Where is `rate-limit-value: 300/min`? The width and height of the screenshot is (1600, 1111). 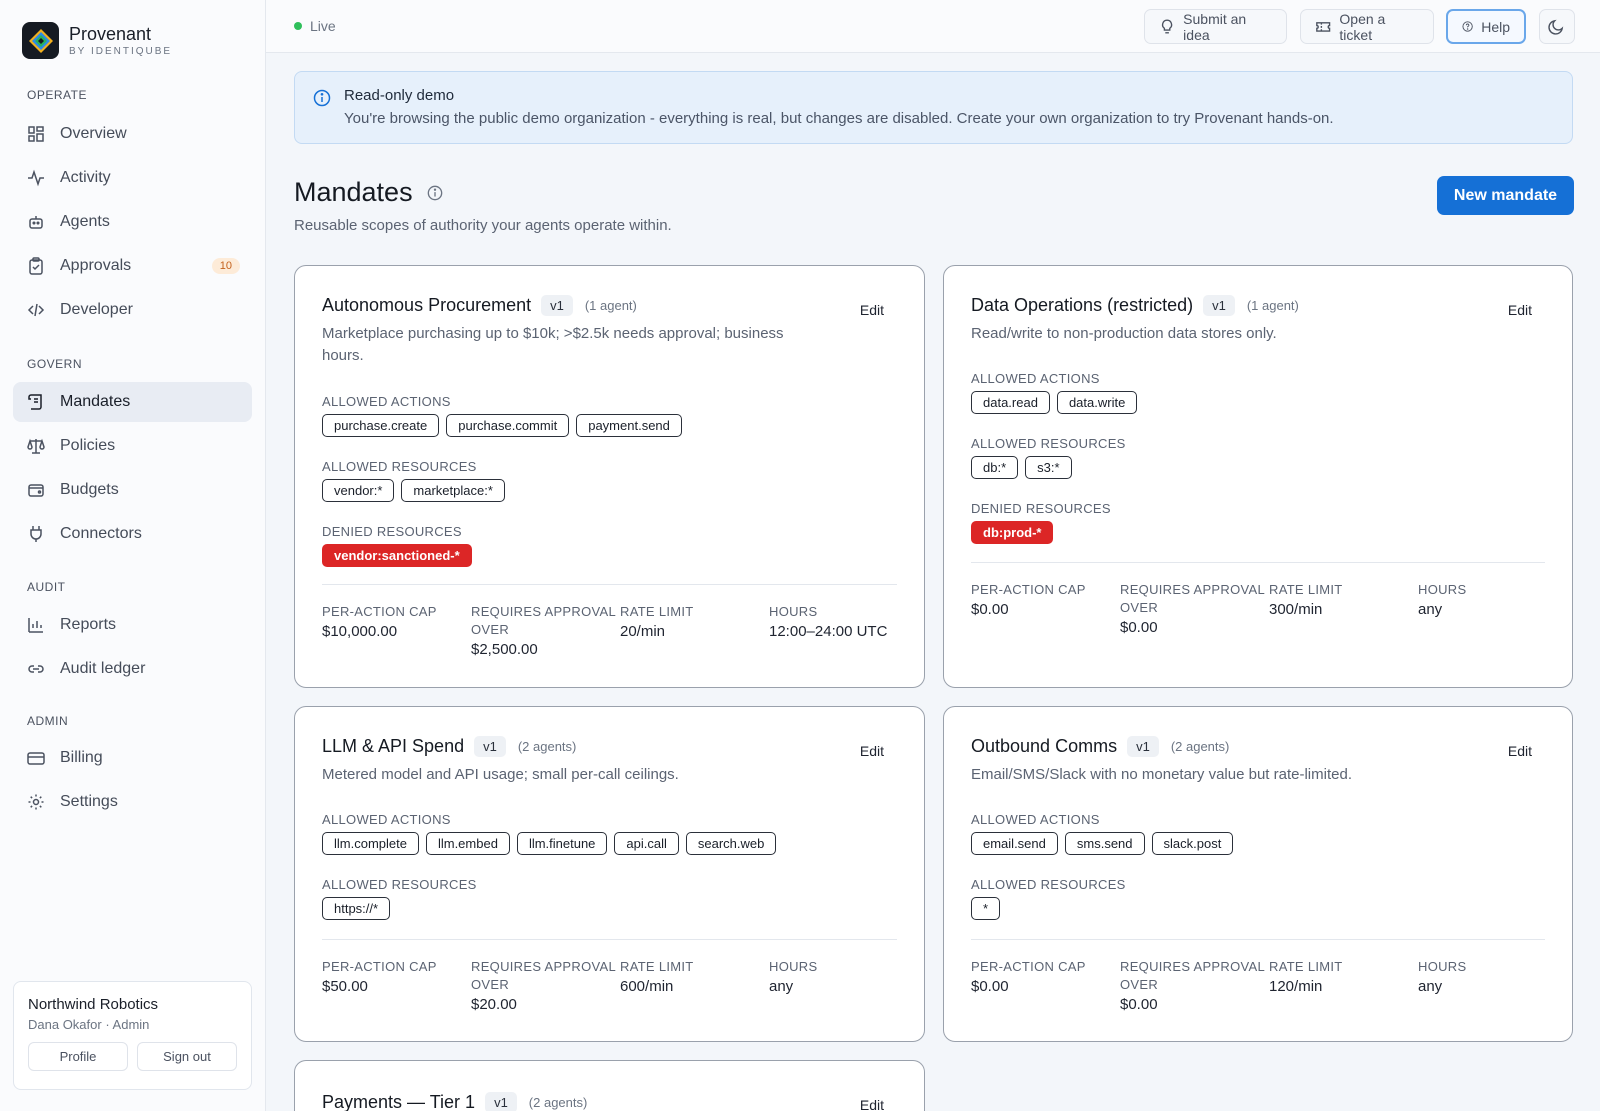 rate-limit-value: 300/min is located at coordinates (1296, 609).